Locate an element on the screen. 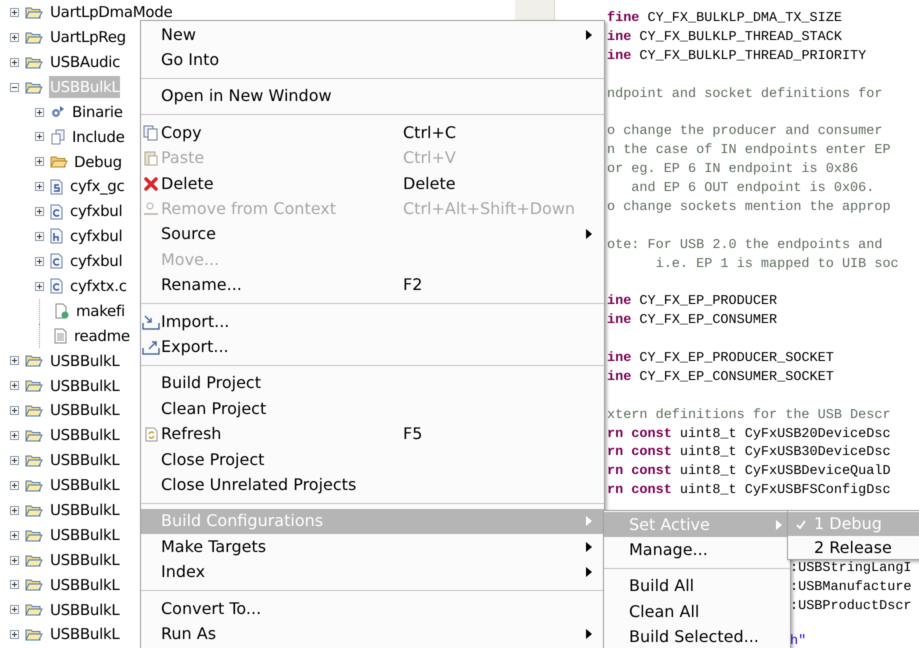 This screenshot has height=648, width=919. file-name: cyfxtx.c is located at coordinates (98, 286).